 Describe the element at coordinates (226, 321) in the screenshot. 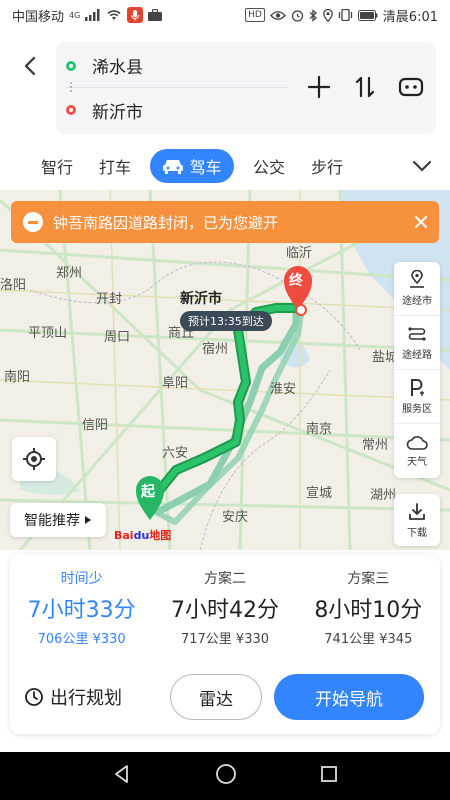

I see `eta-badge: 预计13:35到达` at that location.